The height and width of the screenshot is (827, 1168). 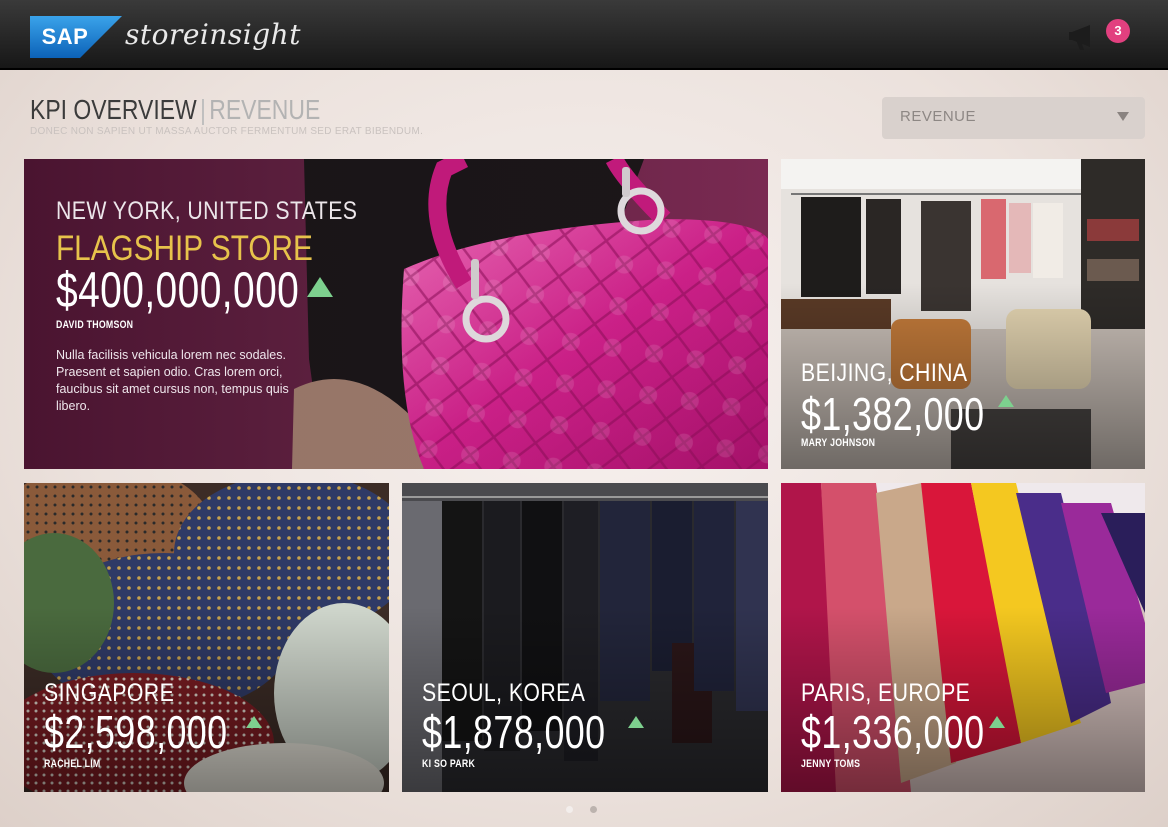 What do you see at coordinates (178, 290) in the screenshot?
I see `store-revenue: $400,000,000` at bounding box center [178, 290].